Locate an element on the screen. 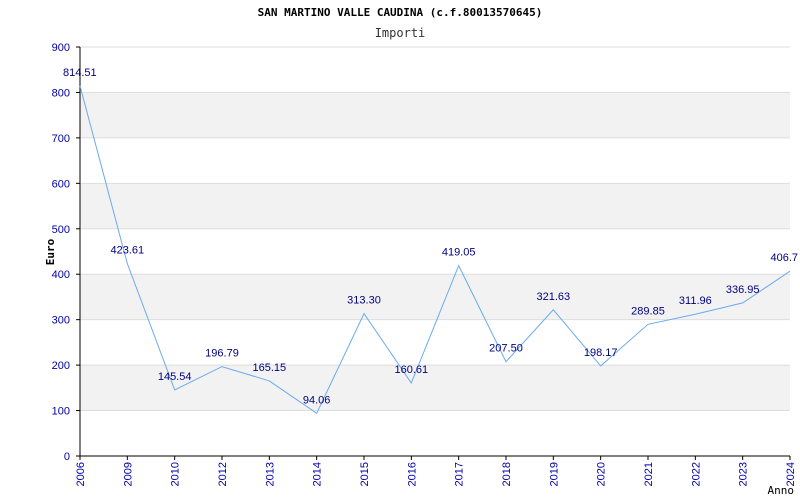 This screenshot has width=800, height=500. data-label: 406.7 is located at coordinates (784, 258).